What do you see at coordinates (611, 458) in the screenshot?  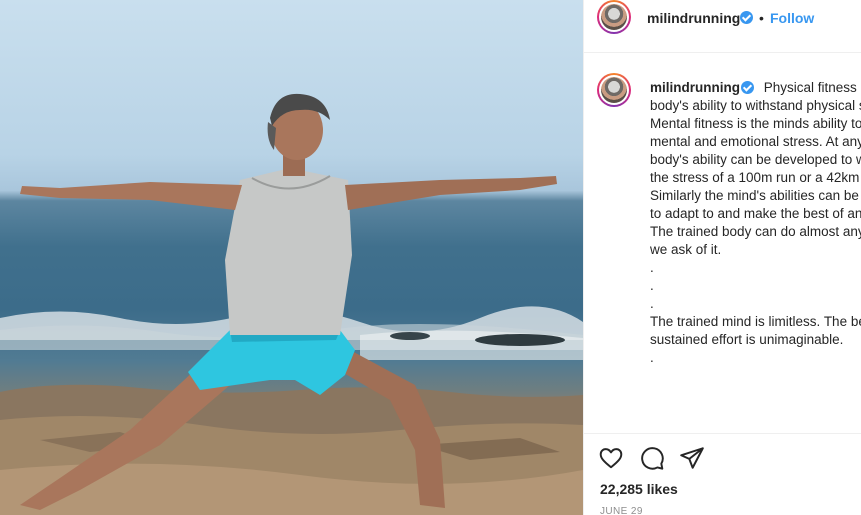 I see `heart-icon` at bounding box center [611, 458].